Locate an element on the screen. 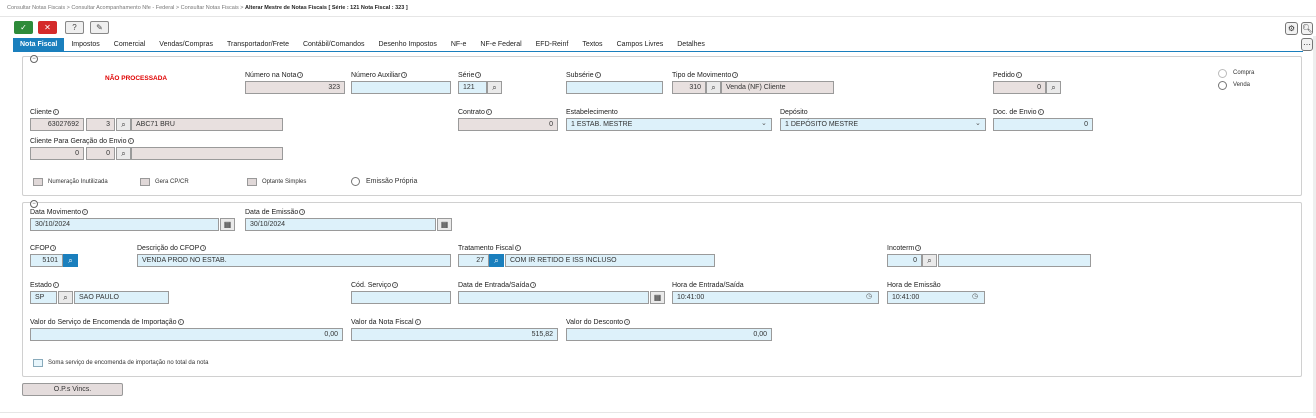  tab-nfe: NF-e is located at coordinates (459, 44).